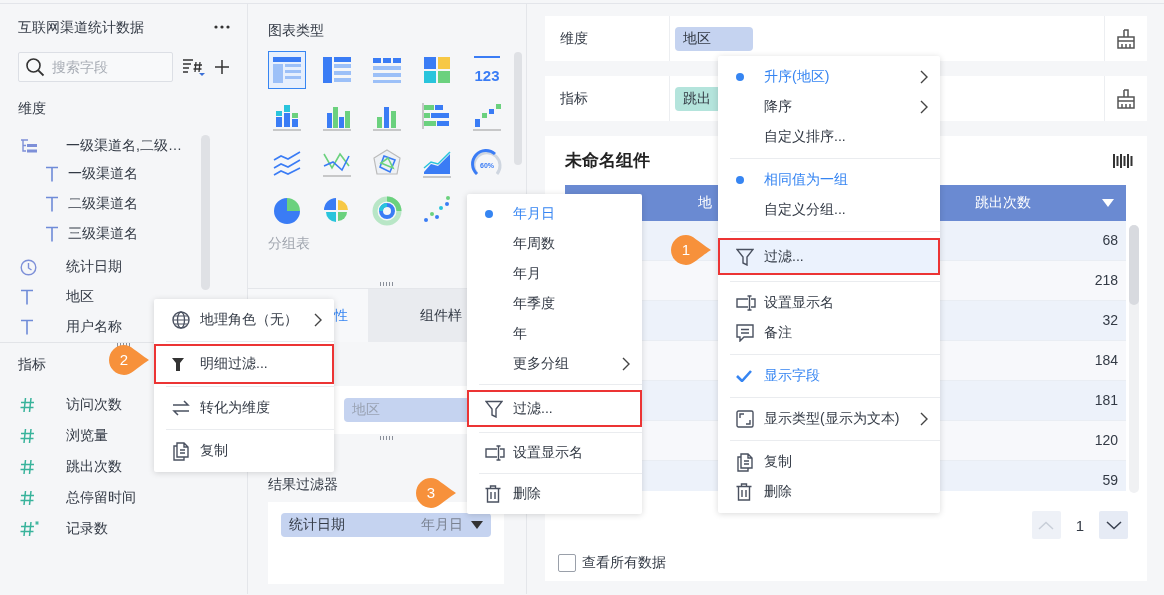 The width and height of the screenshot is (1164, 595). Describe the element at coordinates (289, 243) in the screenshot. I see `chart-type-caption: 分组表` at that location.